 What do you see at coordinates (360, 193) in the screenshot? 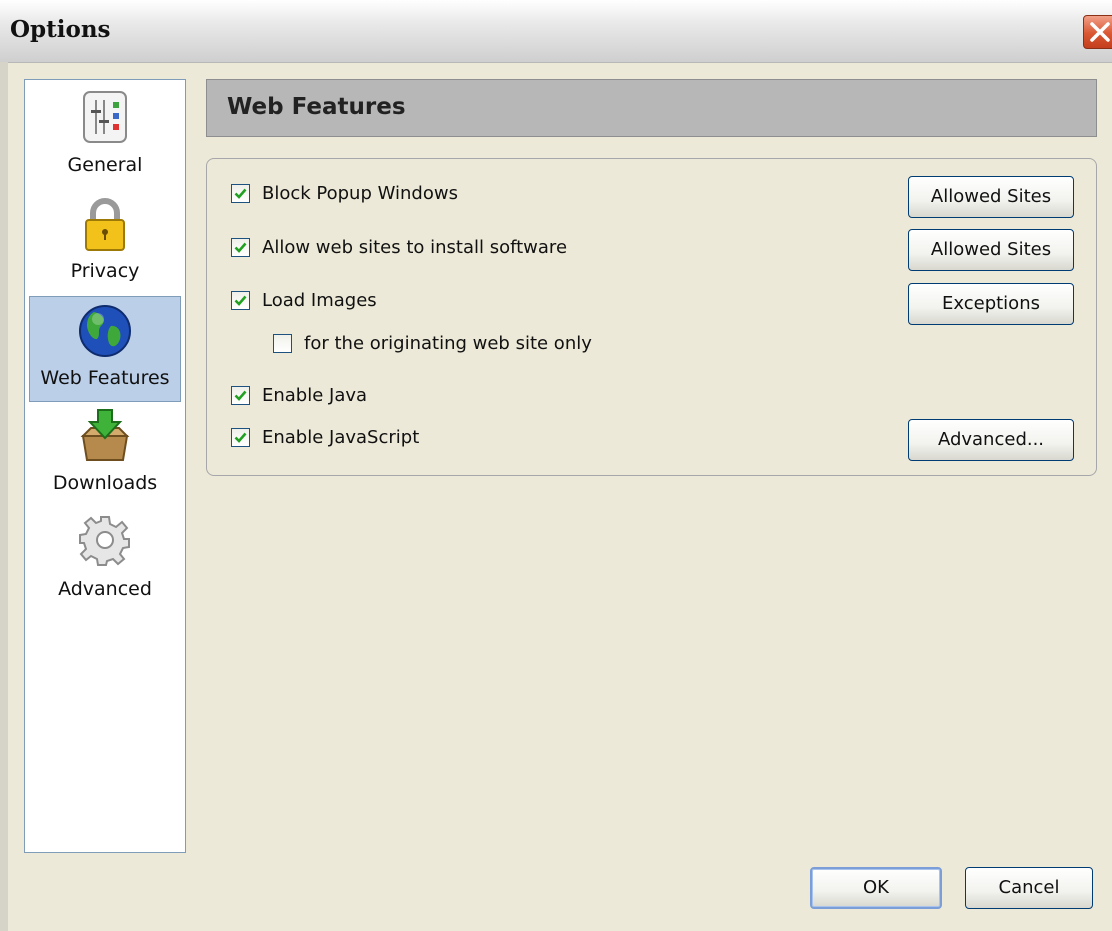
I see `option-label: Block Popup Windows` at bounding box center [360, 193].